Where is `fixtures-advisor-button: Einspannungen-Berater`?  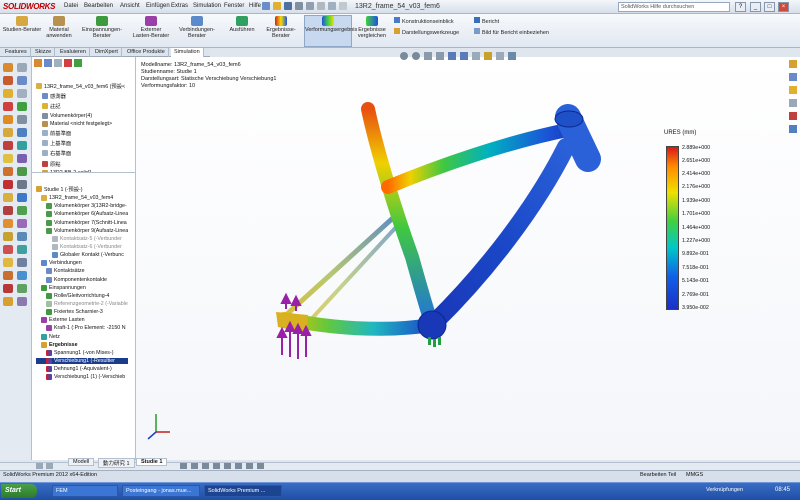 fixtures-advisor-button: Einspannungen-Berater is located at coordinates (102, 27).